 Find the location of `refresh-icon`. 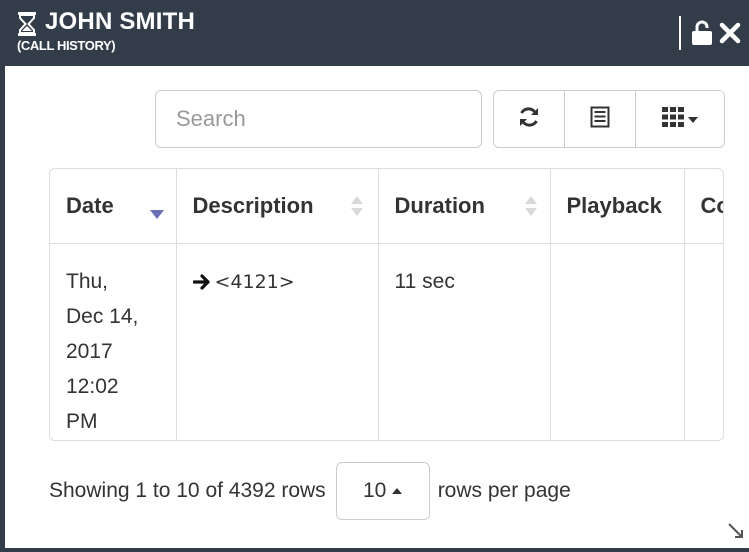

refresh-icon is located at coordinates (529, 119).